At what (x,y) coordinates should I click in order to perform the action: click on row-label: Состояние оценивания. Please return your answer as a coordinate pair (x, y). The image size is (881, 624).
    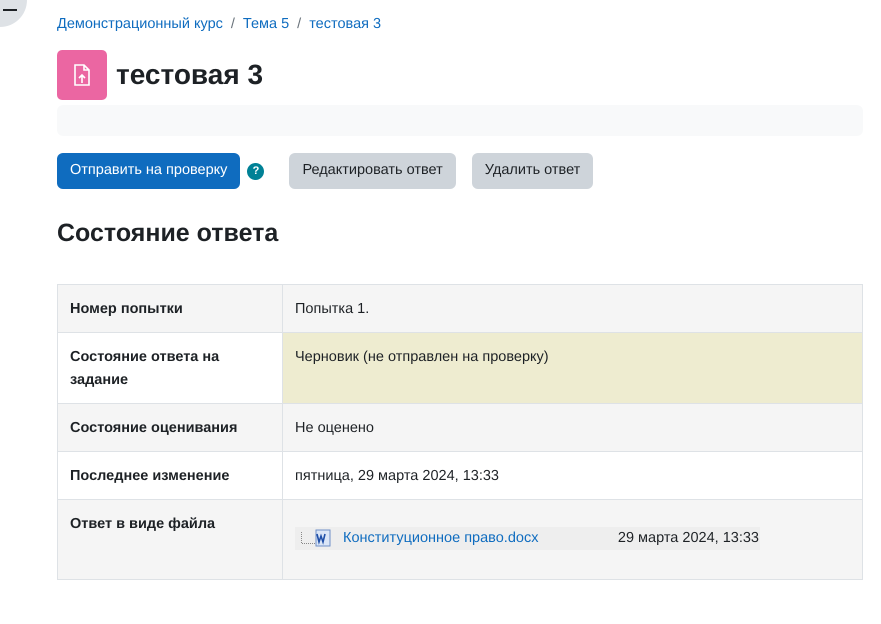
    Looking at the image, I should click on (170, 427).